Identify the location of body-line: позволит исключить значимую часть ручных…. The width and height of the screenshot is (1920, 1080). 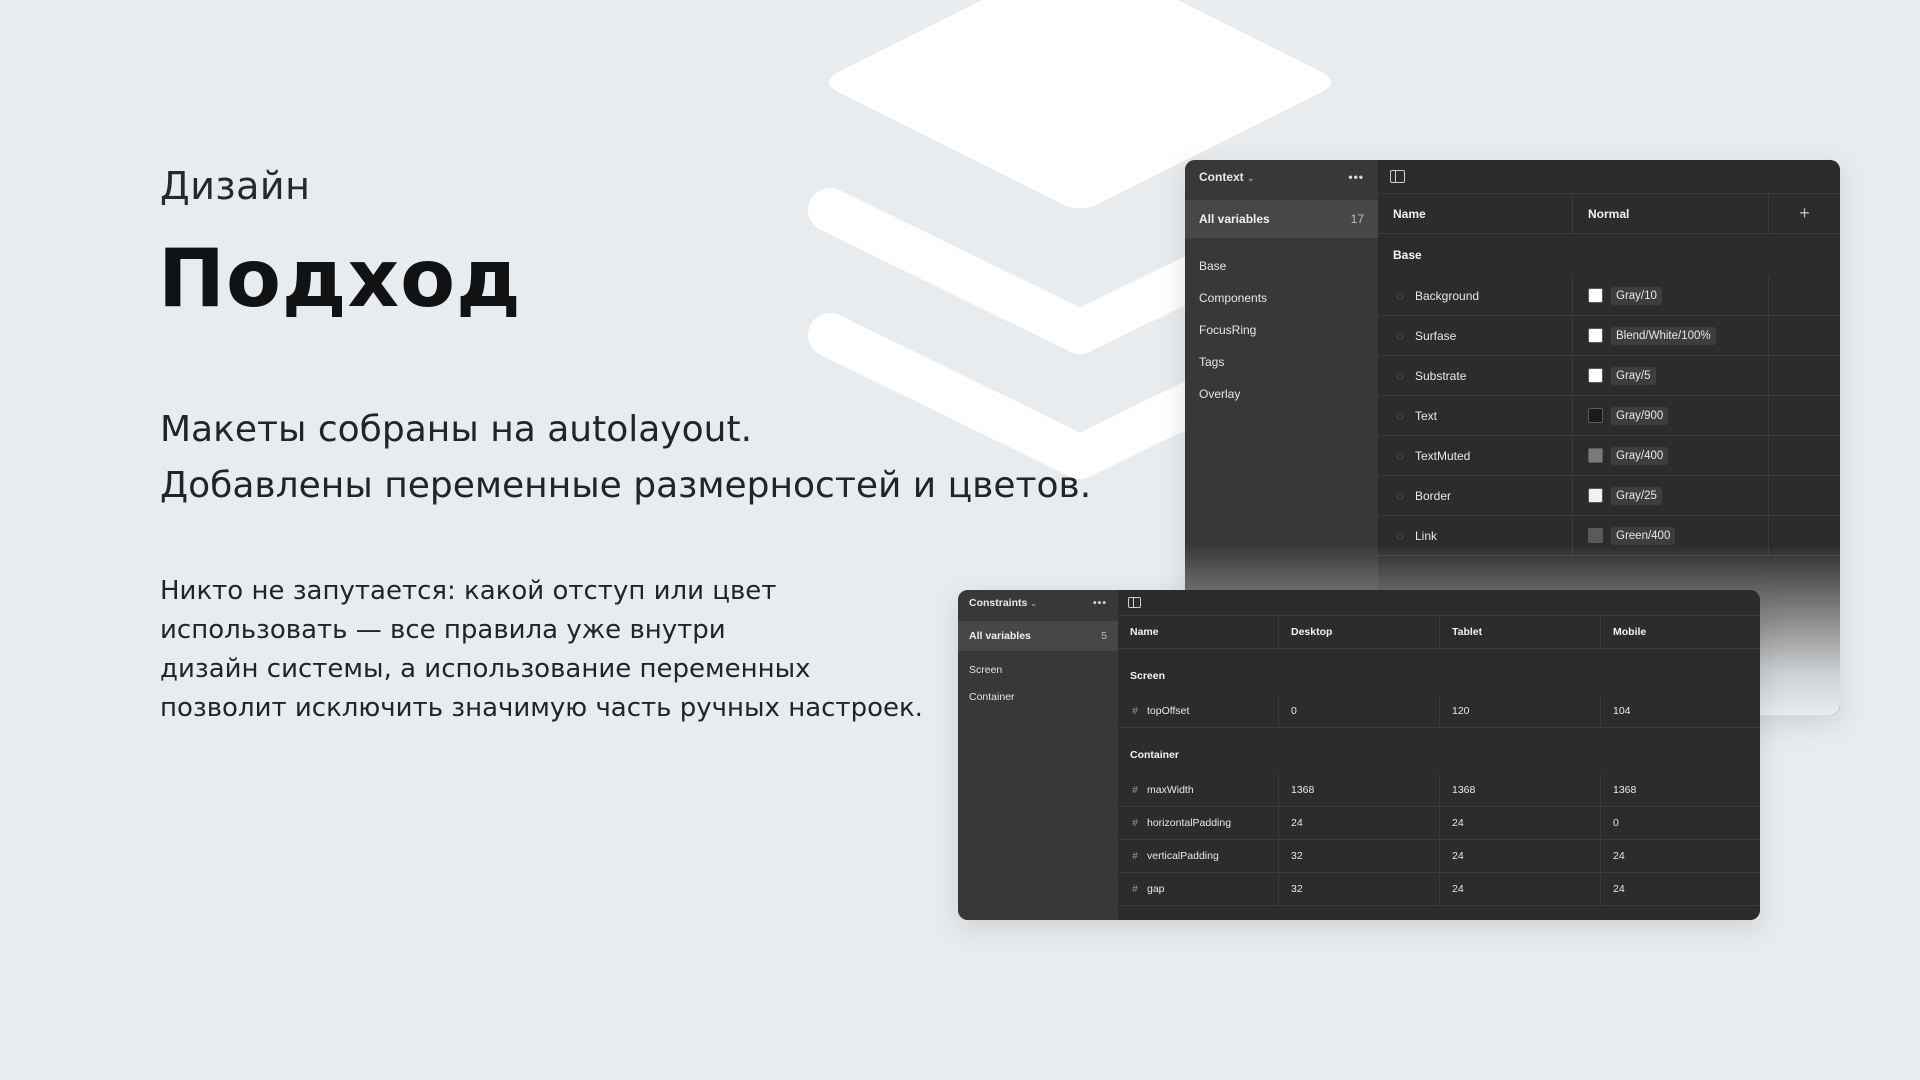
(541, 708).